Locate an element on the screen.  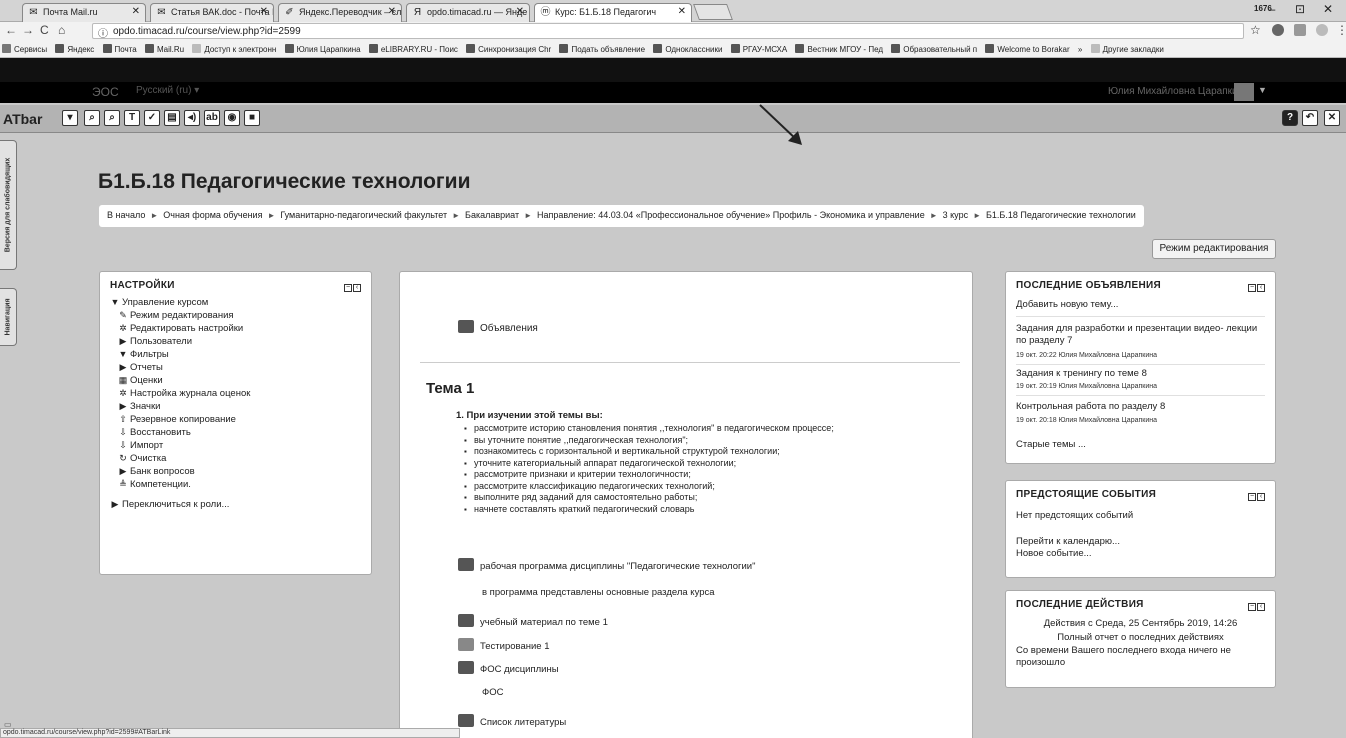
bookmark: Одноклассники is located at coordinates (688, 47).